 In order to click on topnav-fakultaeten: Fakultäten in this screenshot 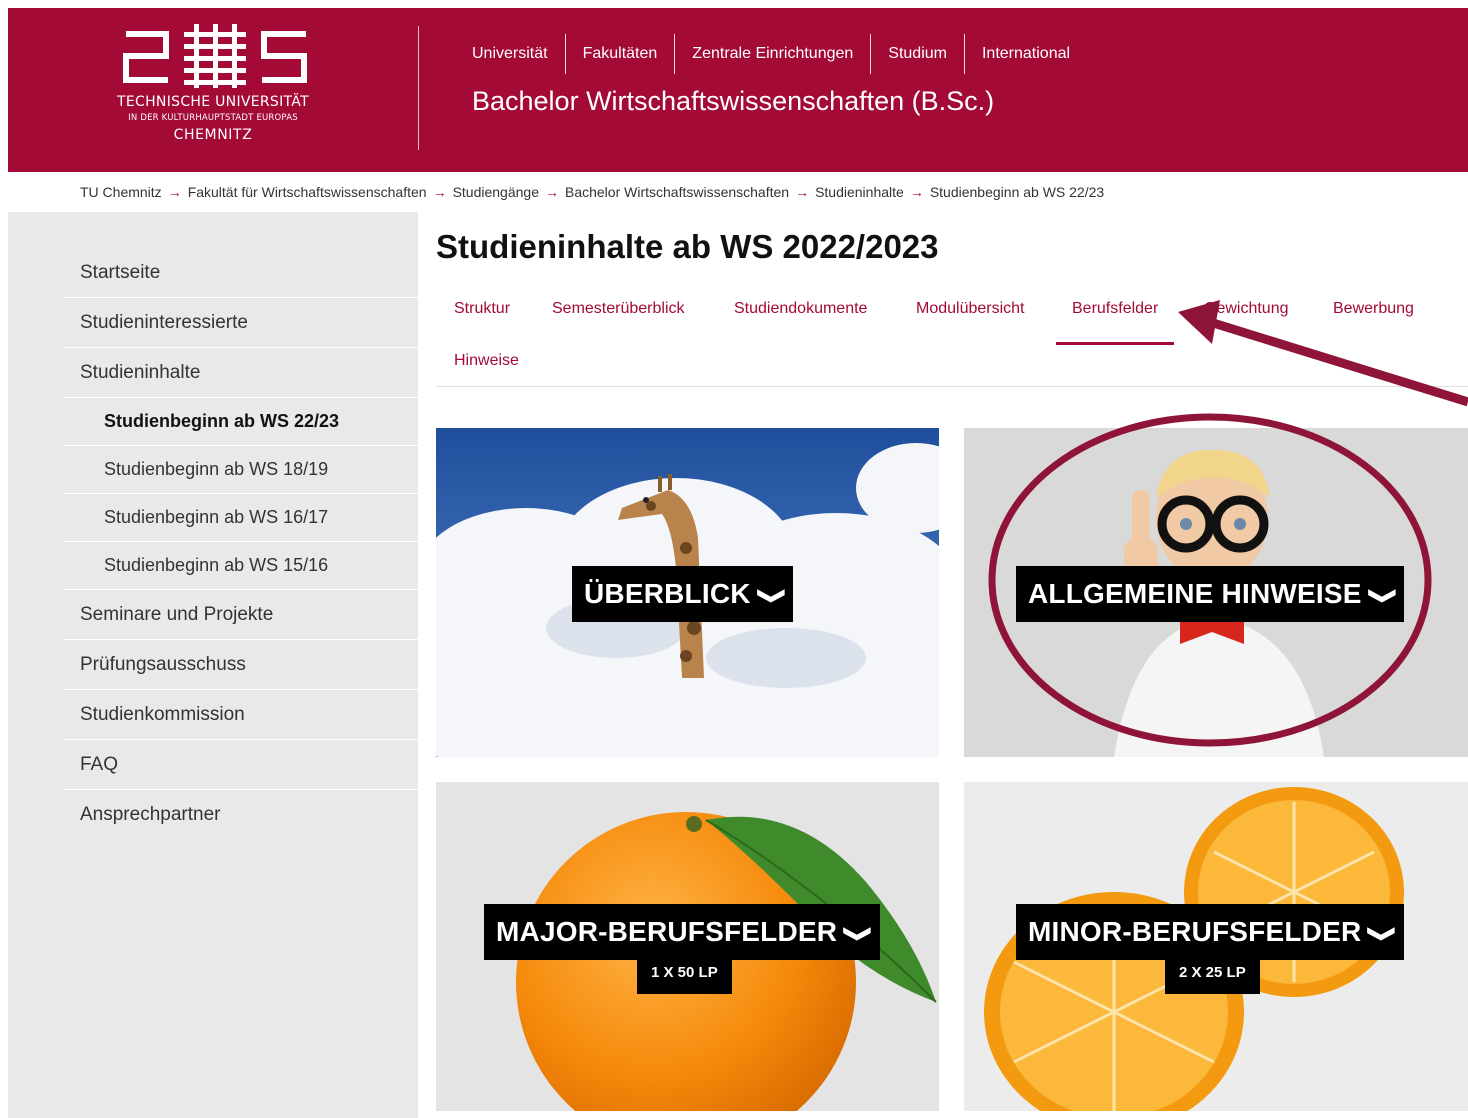, I will do `click(619, 54)`.